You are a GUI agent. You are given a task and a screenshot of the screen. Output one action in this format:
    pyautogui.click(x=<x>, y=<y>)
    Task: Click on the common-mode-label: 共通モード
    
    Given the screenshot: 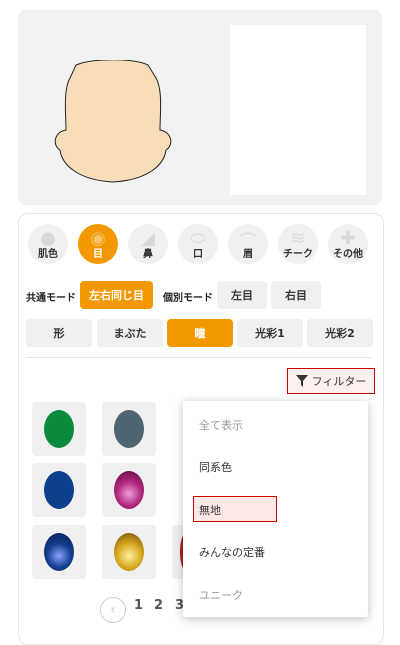 What is the action you would take?
    pyautogui.click(x=51, y=298)
    